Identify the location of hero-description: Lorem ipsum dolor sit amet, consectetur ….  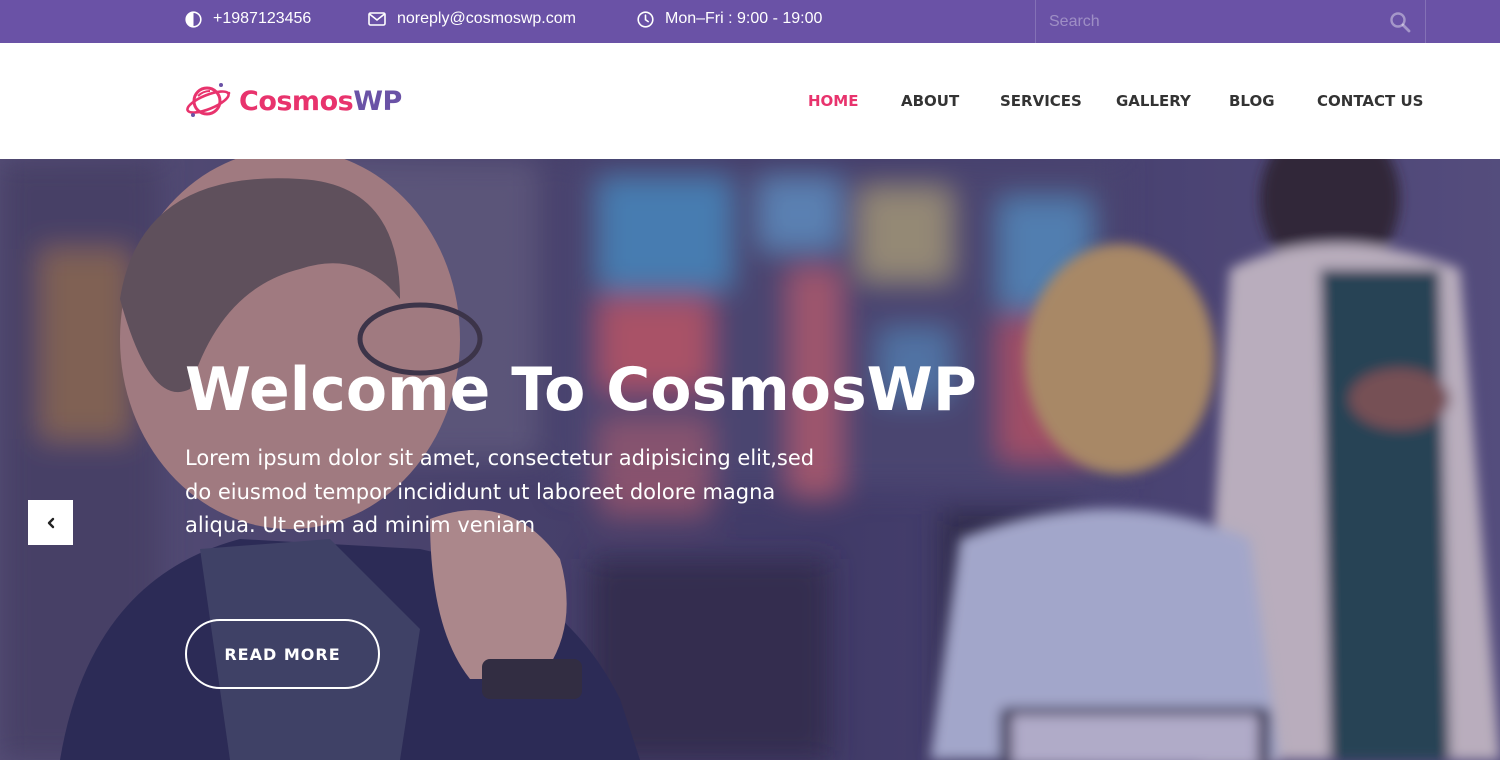
(500, 491).